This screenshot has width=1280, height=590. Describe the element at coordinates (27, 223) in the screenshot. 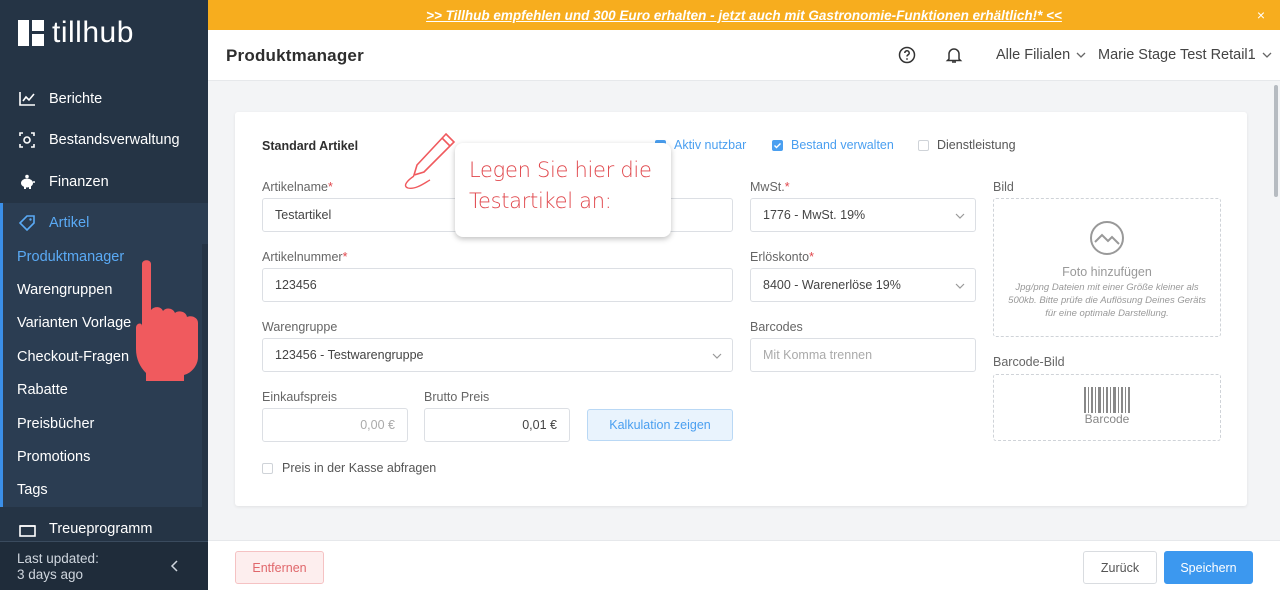

I see `tag-icon` at that location.